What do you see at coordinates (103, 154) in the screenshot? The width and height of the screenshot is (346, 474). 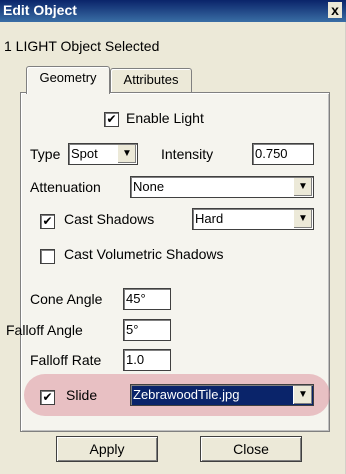 I see `type-select: Spot ▼` at bounding box center [103, 154].